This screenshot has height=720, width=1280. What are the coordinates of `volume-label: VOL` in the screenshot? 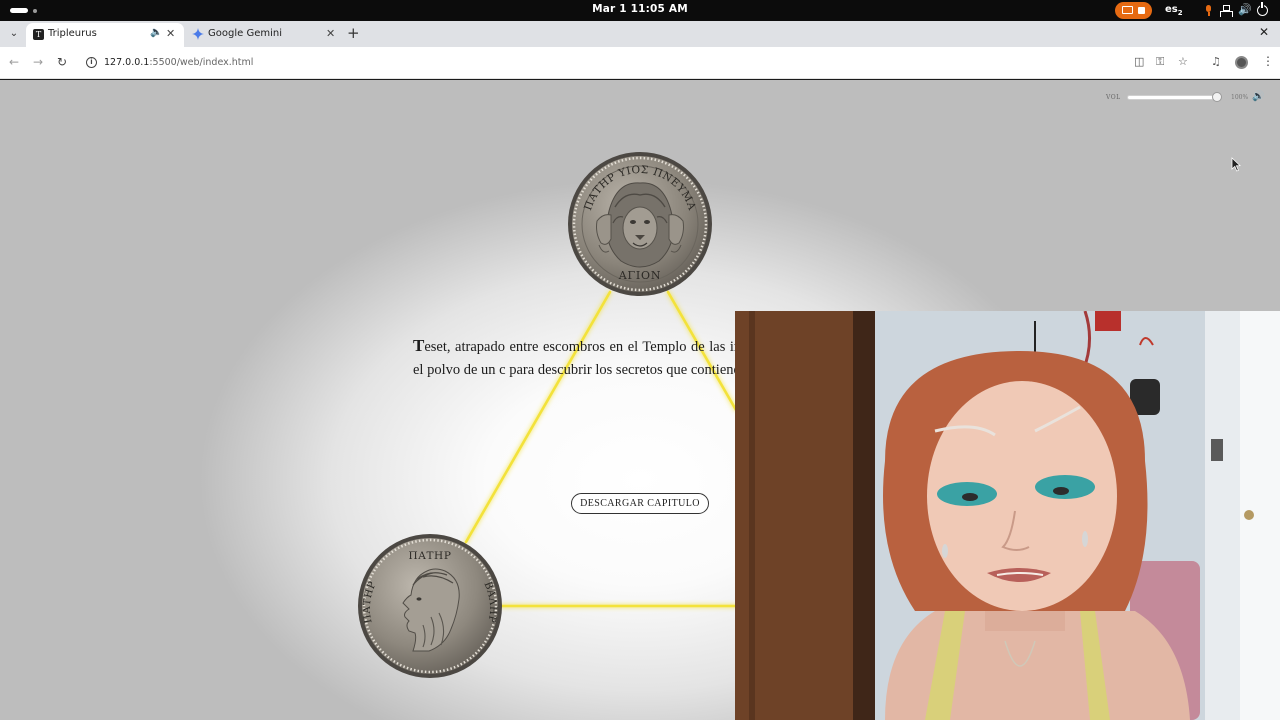 It's located at (1113, 97).